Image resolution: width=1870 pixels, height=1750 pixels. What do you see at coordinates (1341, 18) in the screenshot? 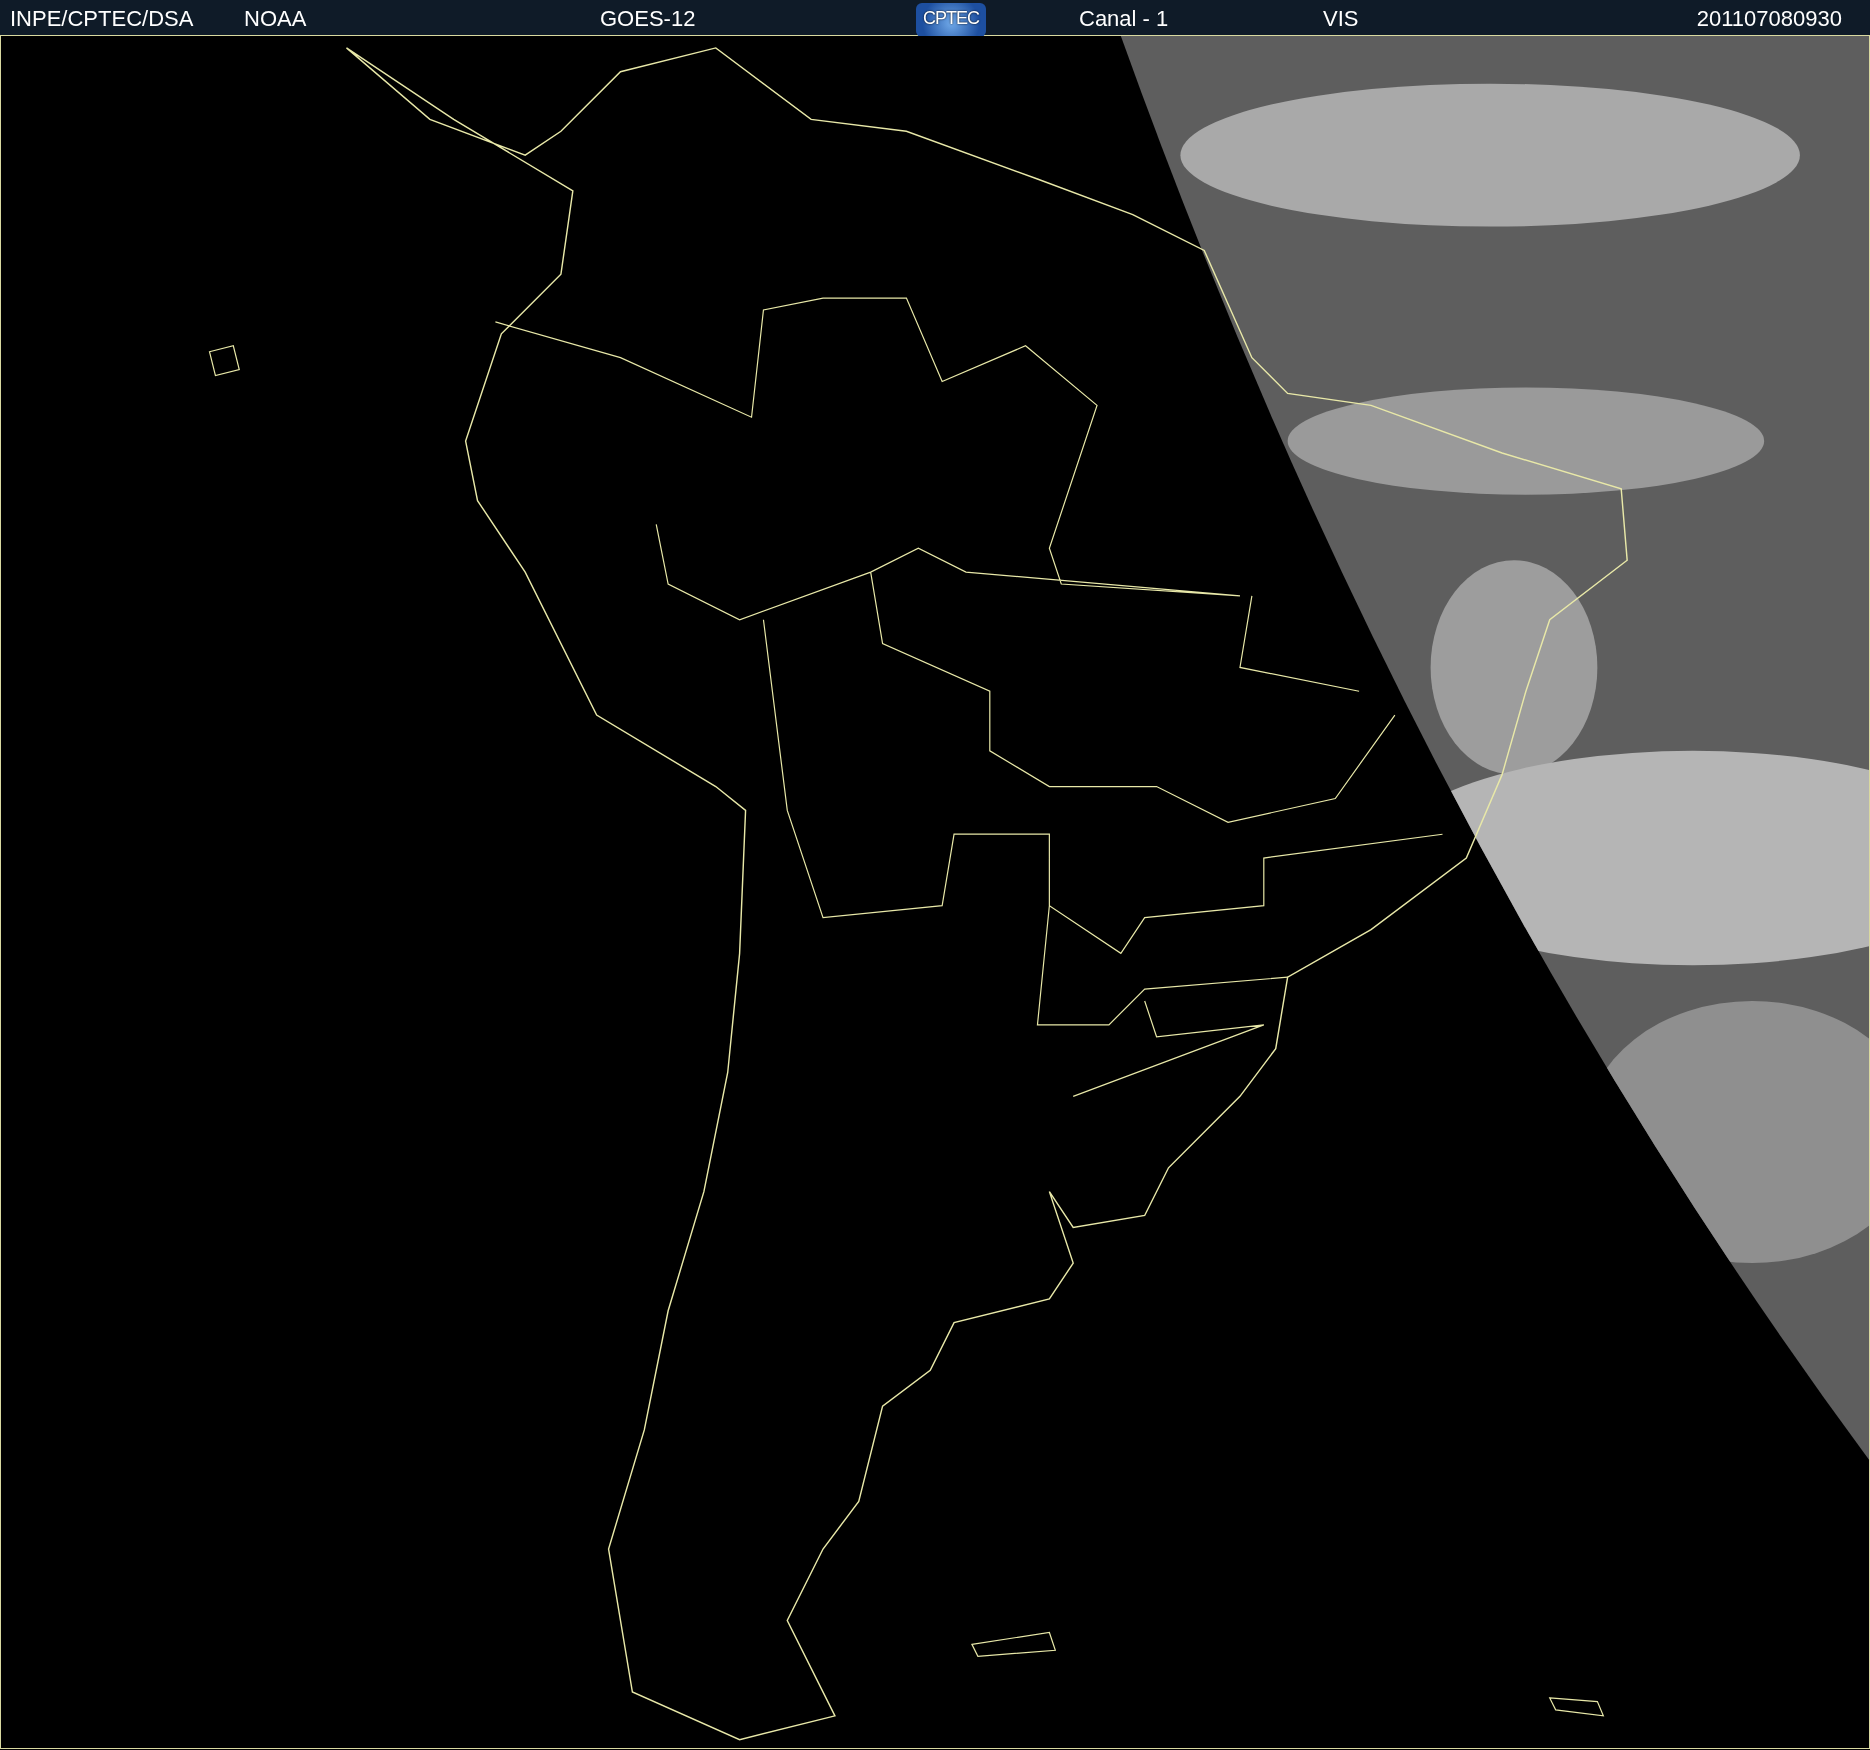
I see `header-label: VIS` at bounding box center [1341, 18].